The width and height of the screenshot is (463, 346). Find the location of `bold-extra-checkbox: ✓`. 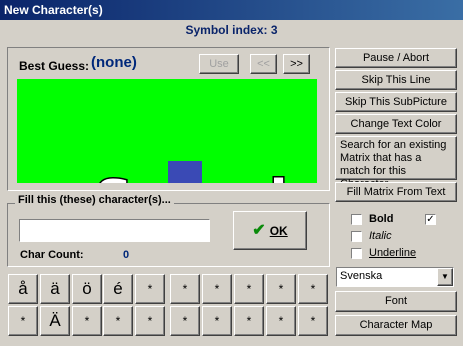

bold-extra-checkbox: ✓ is located at coordinates (430, 219).